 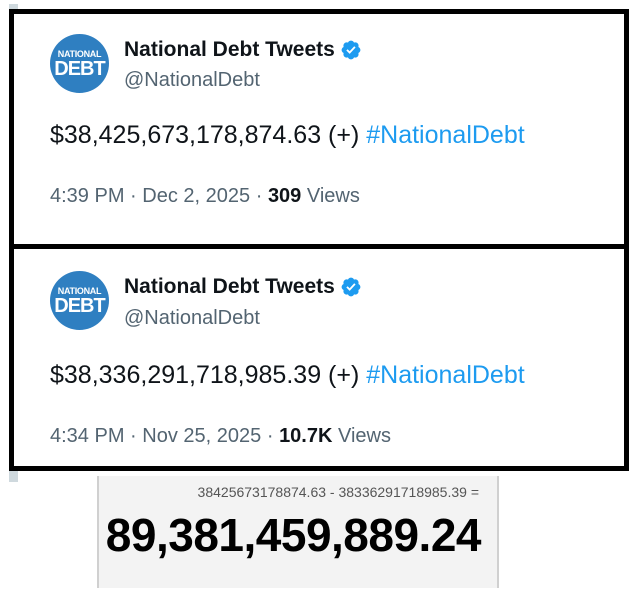 I want to click on debt-amount: $38,336,291,718,985.39 (+), so click(x=205, y=375).